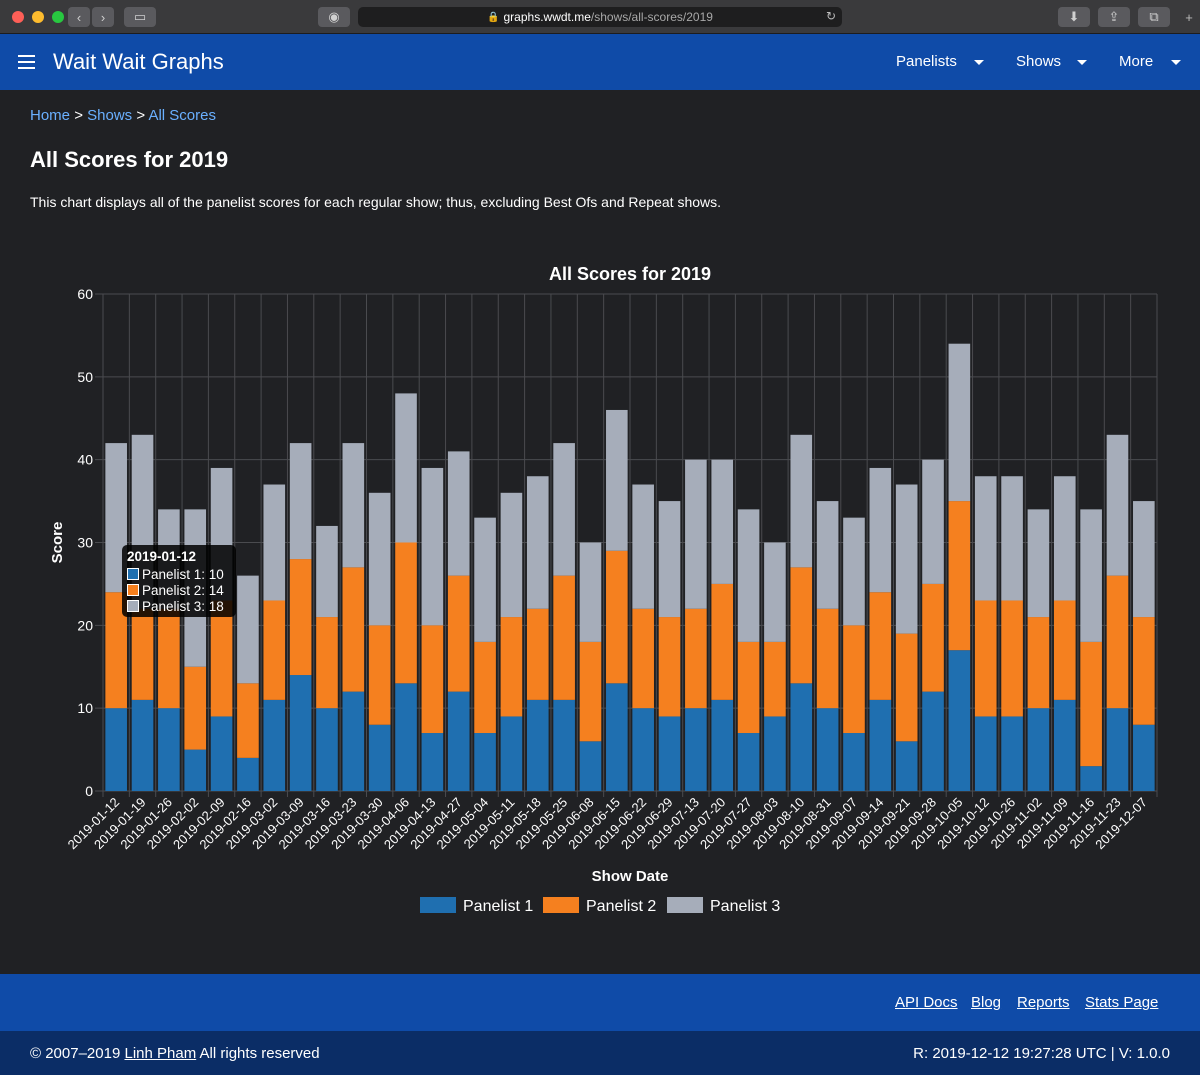 This screenshot has width=1200, height=1075. I want to click on reload-icon: ↻, so click(831, 16).